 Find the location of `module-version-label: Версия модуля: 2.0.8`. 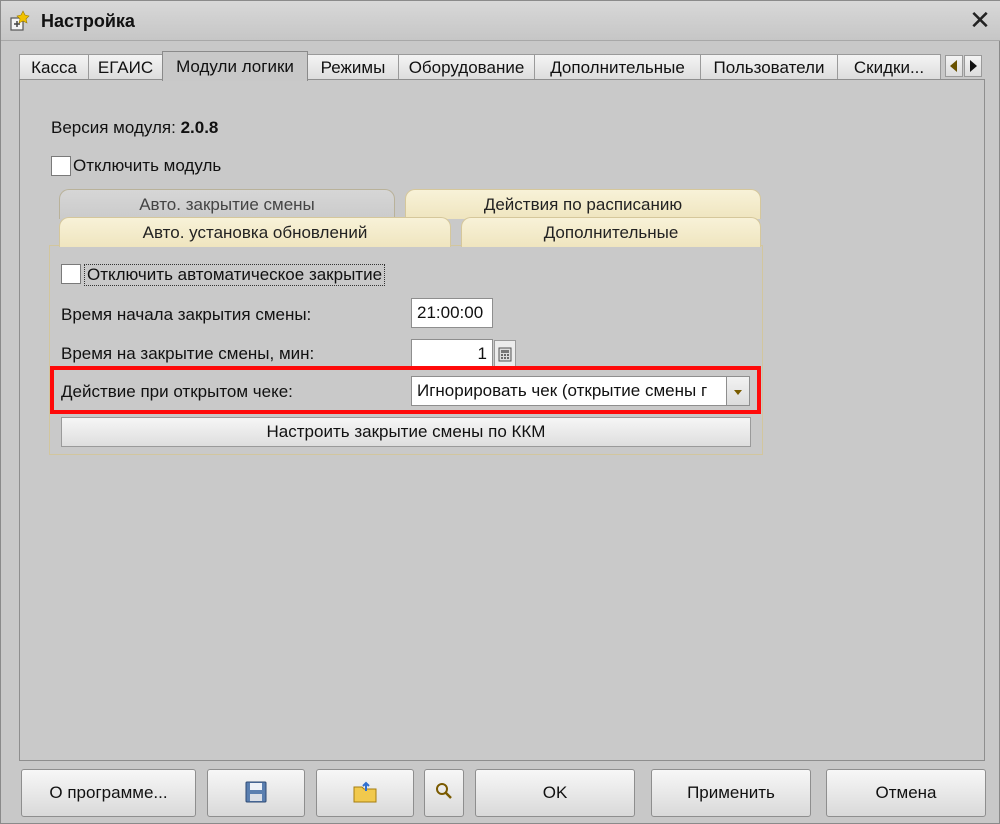

module-version-label: Версия модуля: 2.0.8 is located at coordinates (134, 128).